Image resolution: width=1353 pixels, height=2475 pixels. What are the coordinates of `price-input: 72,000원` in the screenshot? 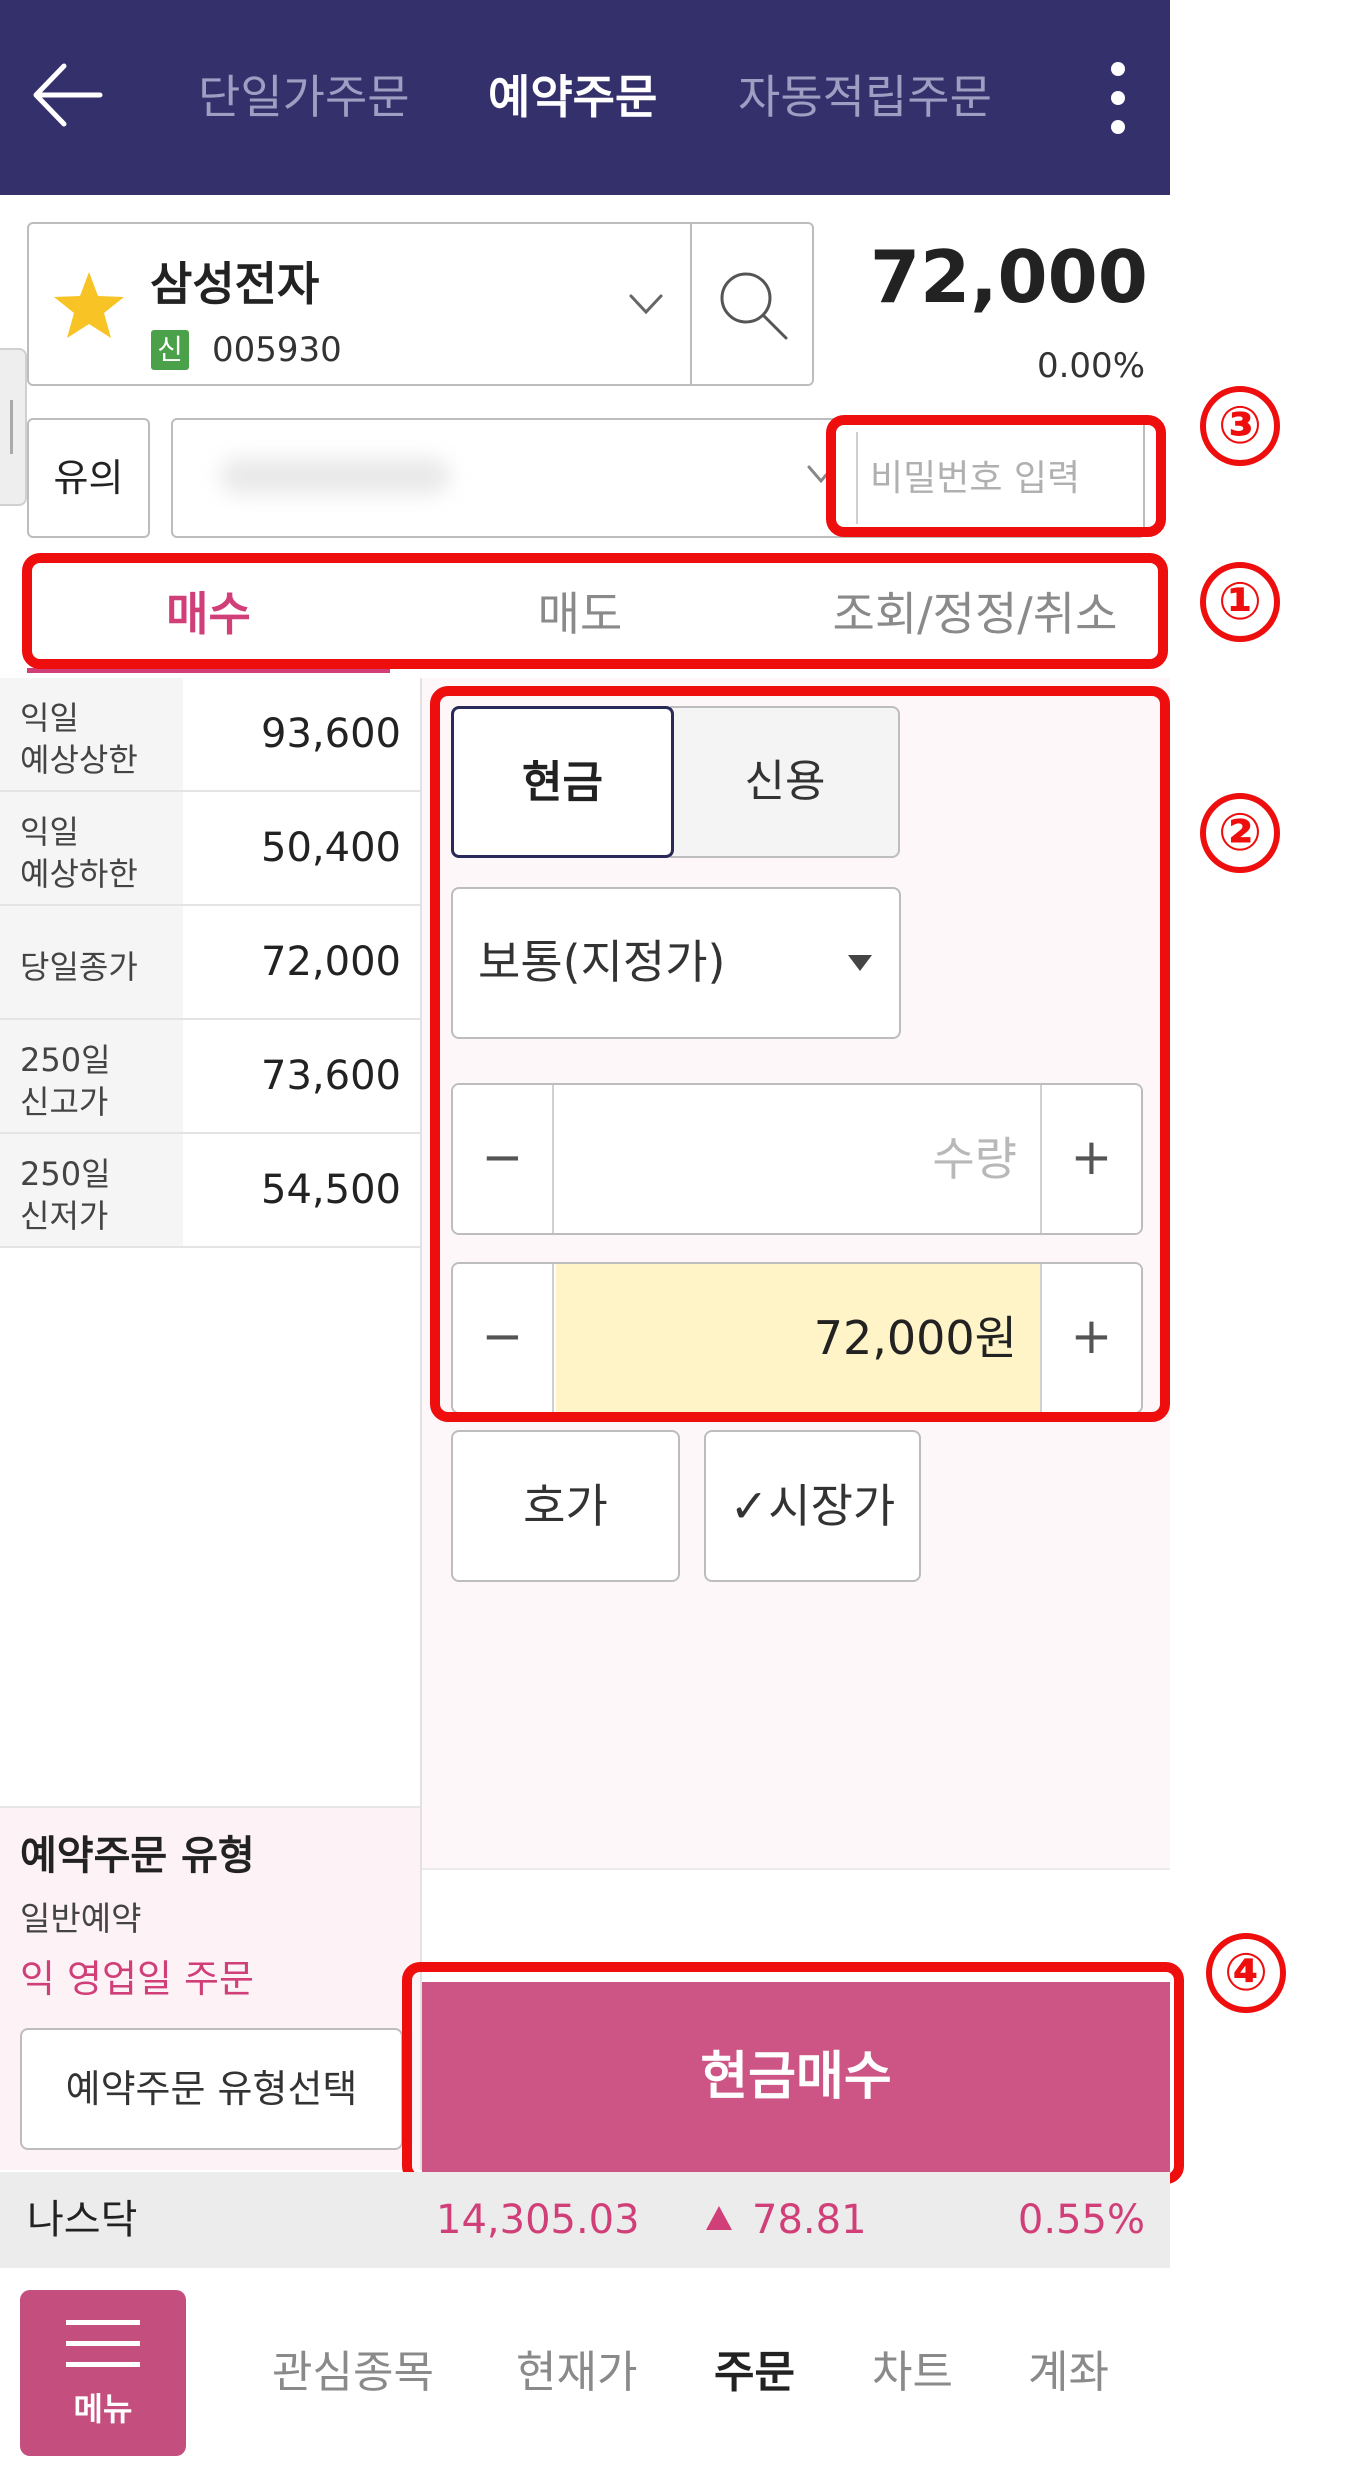 It's located at (798, 1338).